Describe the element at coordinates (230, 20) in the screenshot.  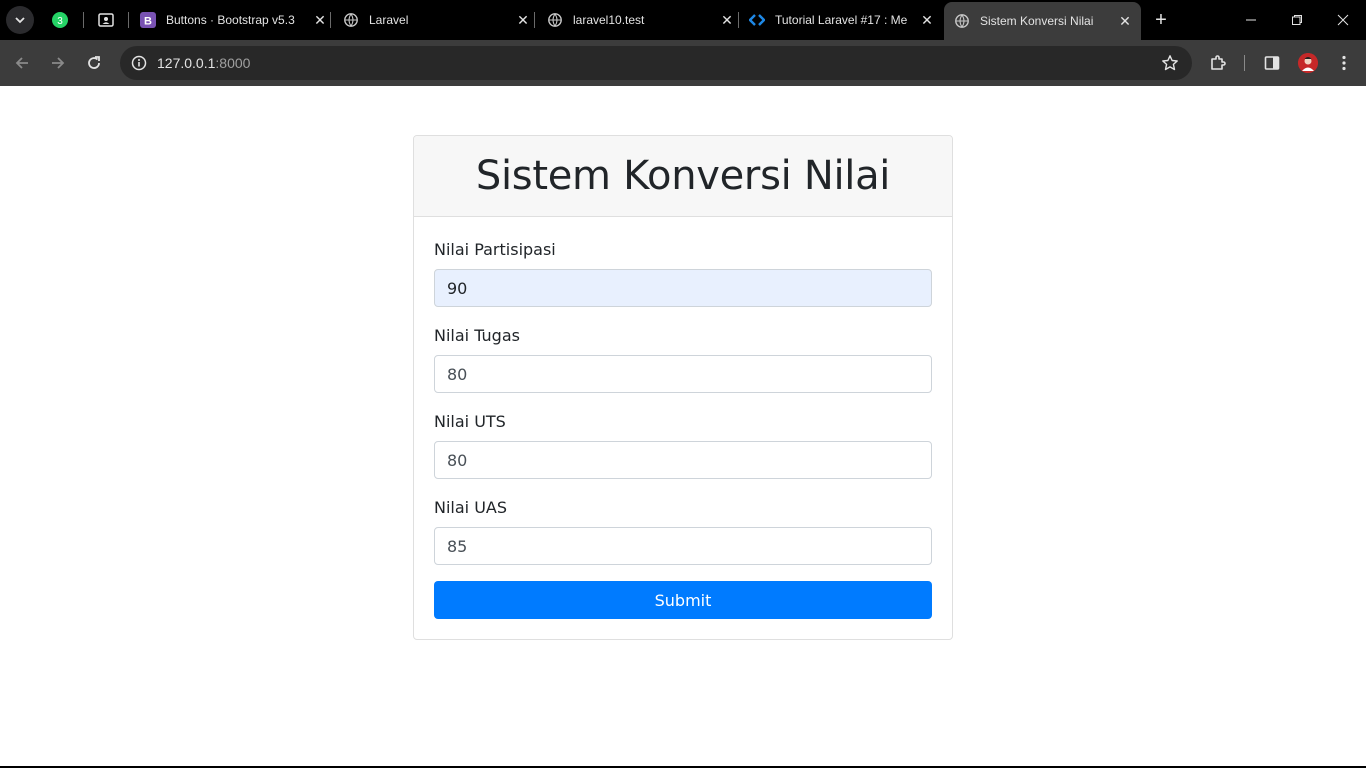
I see `tab-title: Buttons · Bootstrap v5.3` at that location.